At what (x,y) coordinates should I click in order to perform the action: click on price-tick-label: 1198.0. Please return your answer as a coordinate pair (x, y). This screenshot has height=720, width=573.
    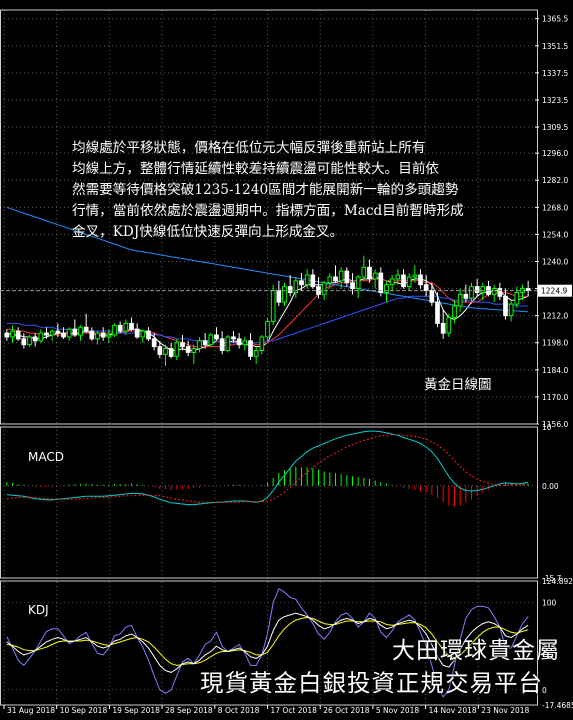
    Looking at the image, I should click on (555, 343).